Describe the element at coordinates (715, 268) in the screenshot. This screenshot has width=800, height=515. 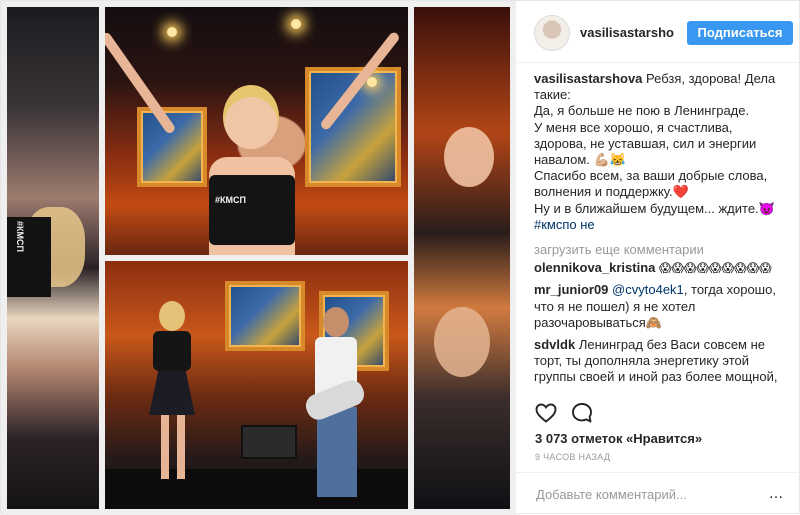
I see `comment-text: 😱😱😱😱😱😱😱😱😱` at that location.